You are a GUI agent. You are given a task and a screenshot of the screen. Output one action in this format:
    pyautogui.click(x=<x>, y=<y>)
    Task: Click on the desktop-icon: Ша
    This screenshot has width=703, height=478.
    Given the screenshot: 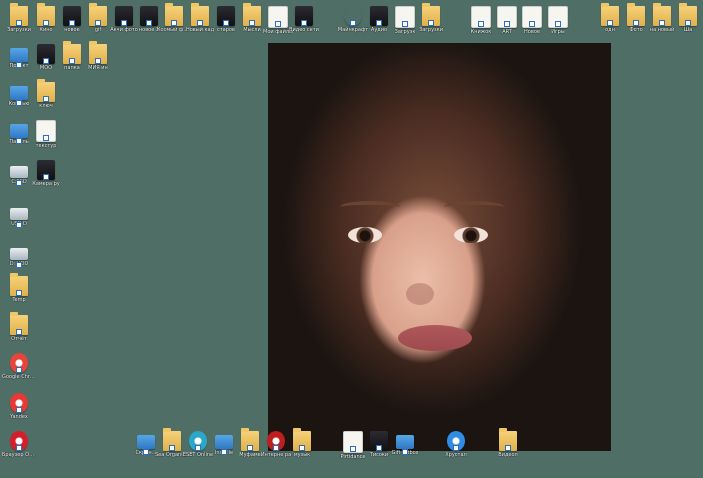 What is the action you would take?
    pyautogui.click(x=688, y=18)
    